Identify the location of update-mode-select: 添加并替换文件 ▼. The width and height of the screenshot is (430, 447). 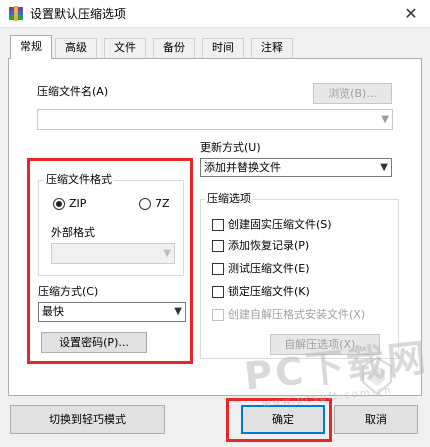
(296, 167).